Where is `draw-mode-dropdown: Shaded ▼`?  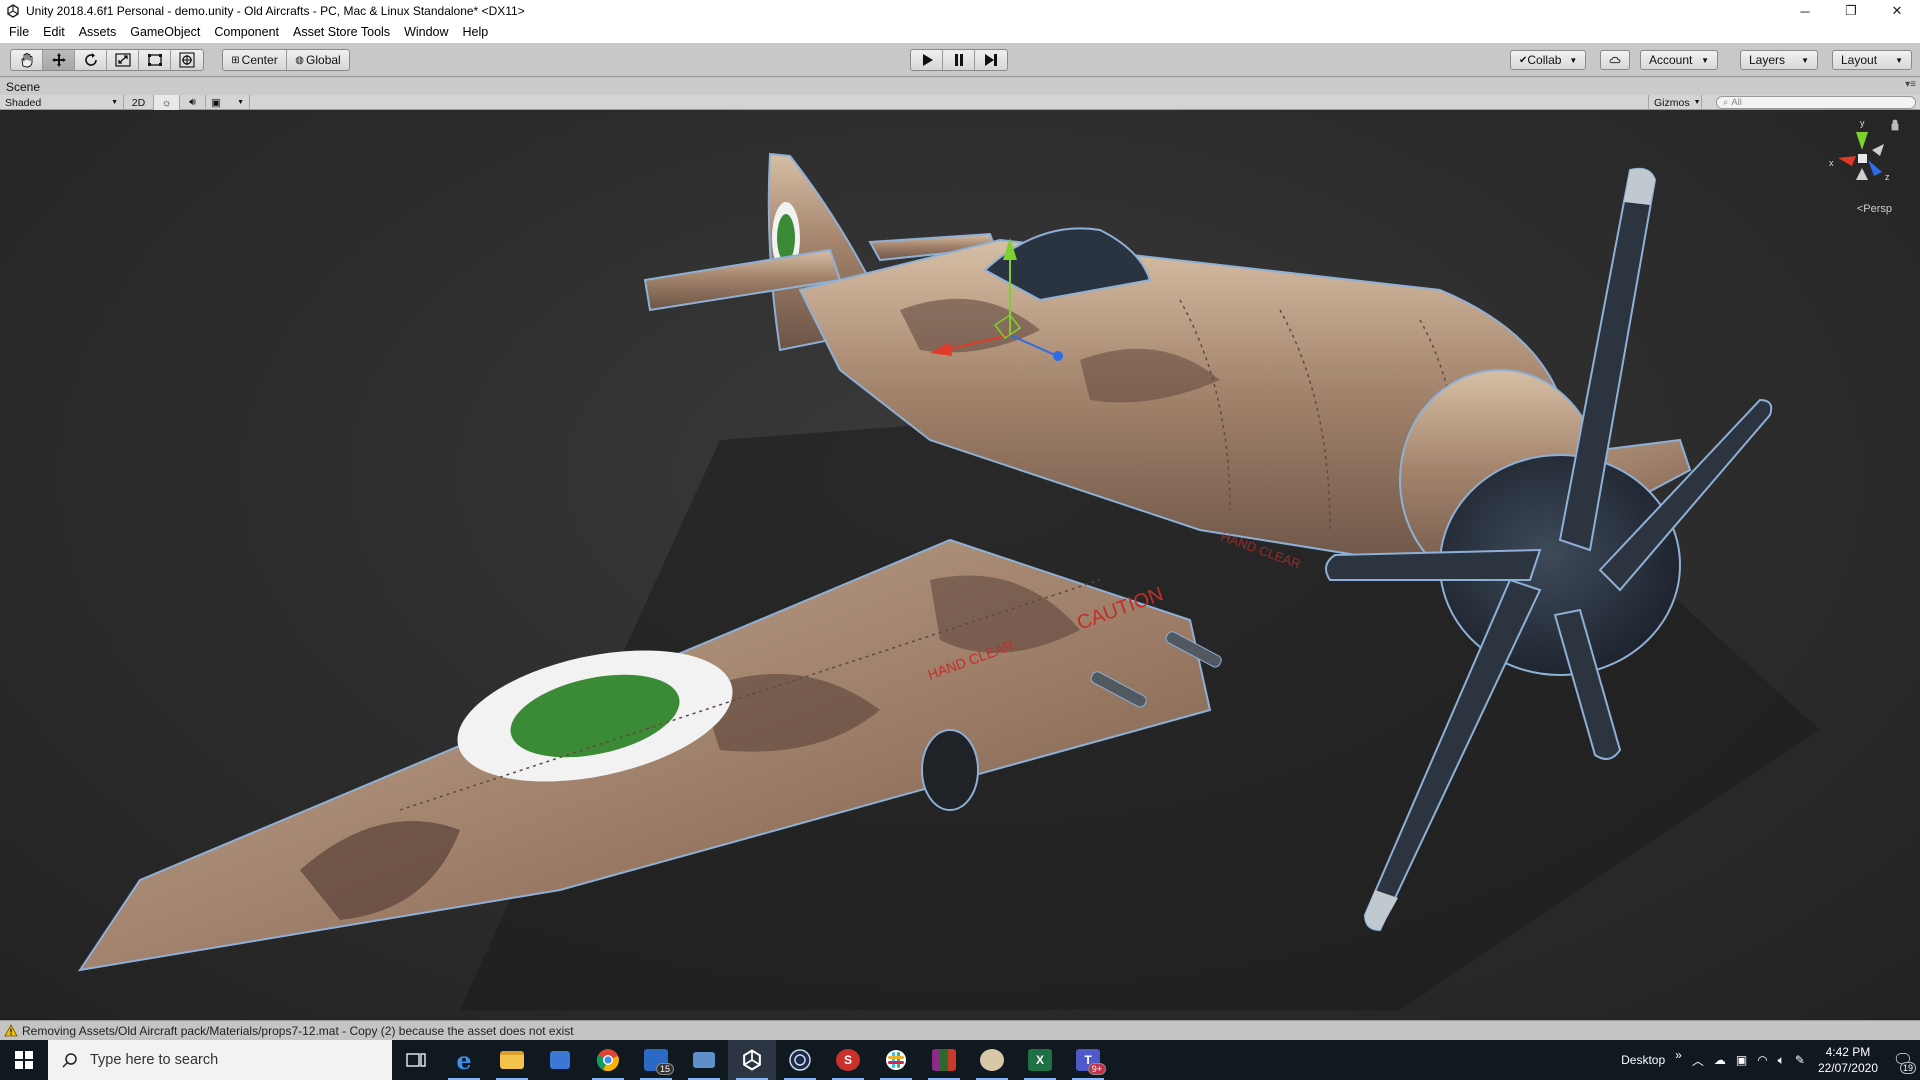 draw-mode-dropdown: Shaded ▼ is located at coordinates (62, 102).